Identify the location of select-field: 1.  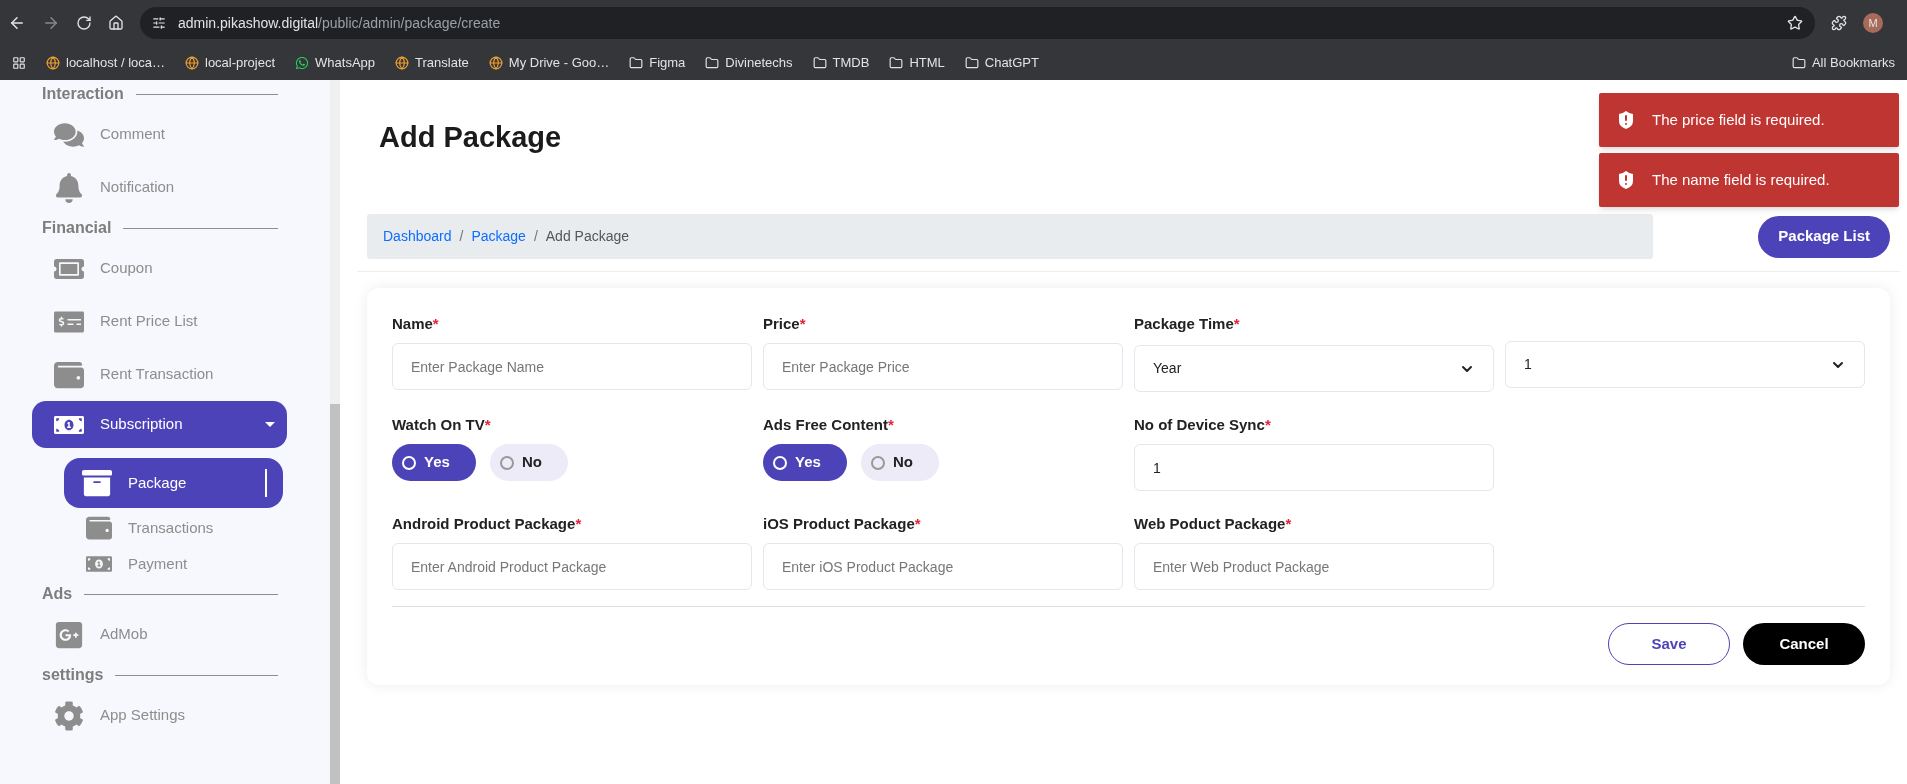
(1685, 364).